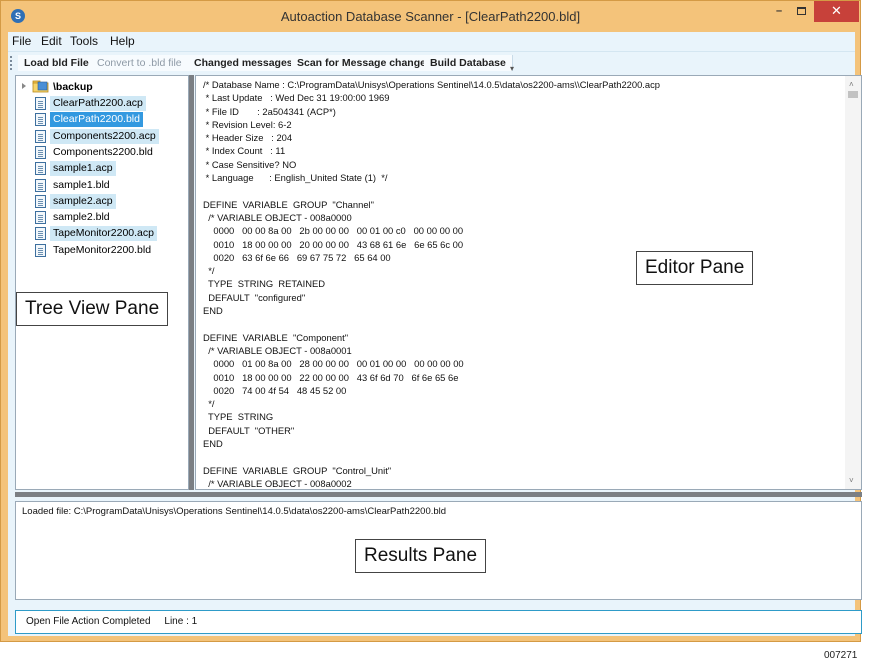 The height and width of the screenshot is (666, 869). I want to click on maximize-button, so click(801, 11).